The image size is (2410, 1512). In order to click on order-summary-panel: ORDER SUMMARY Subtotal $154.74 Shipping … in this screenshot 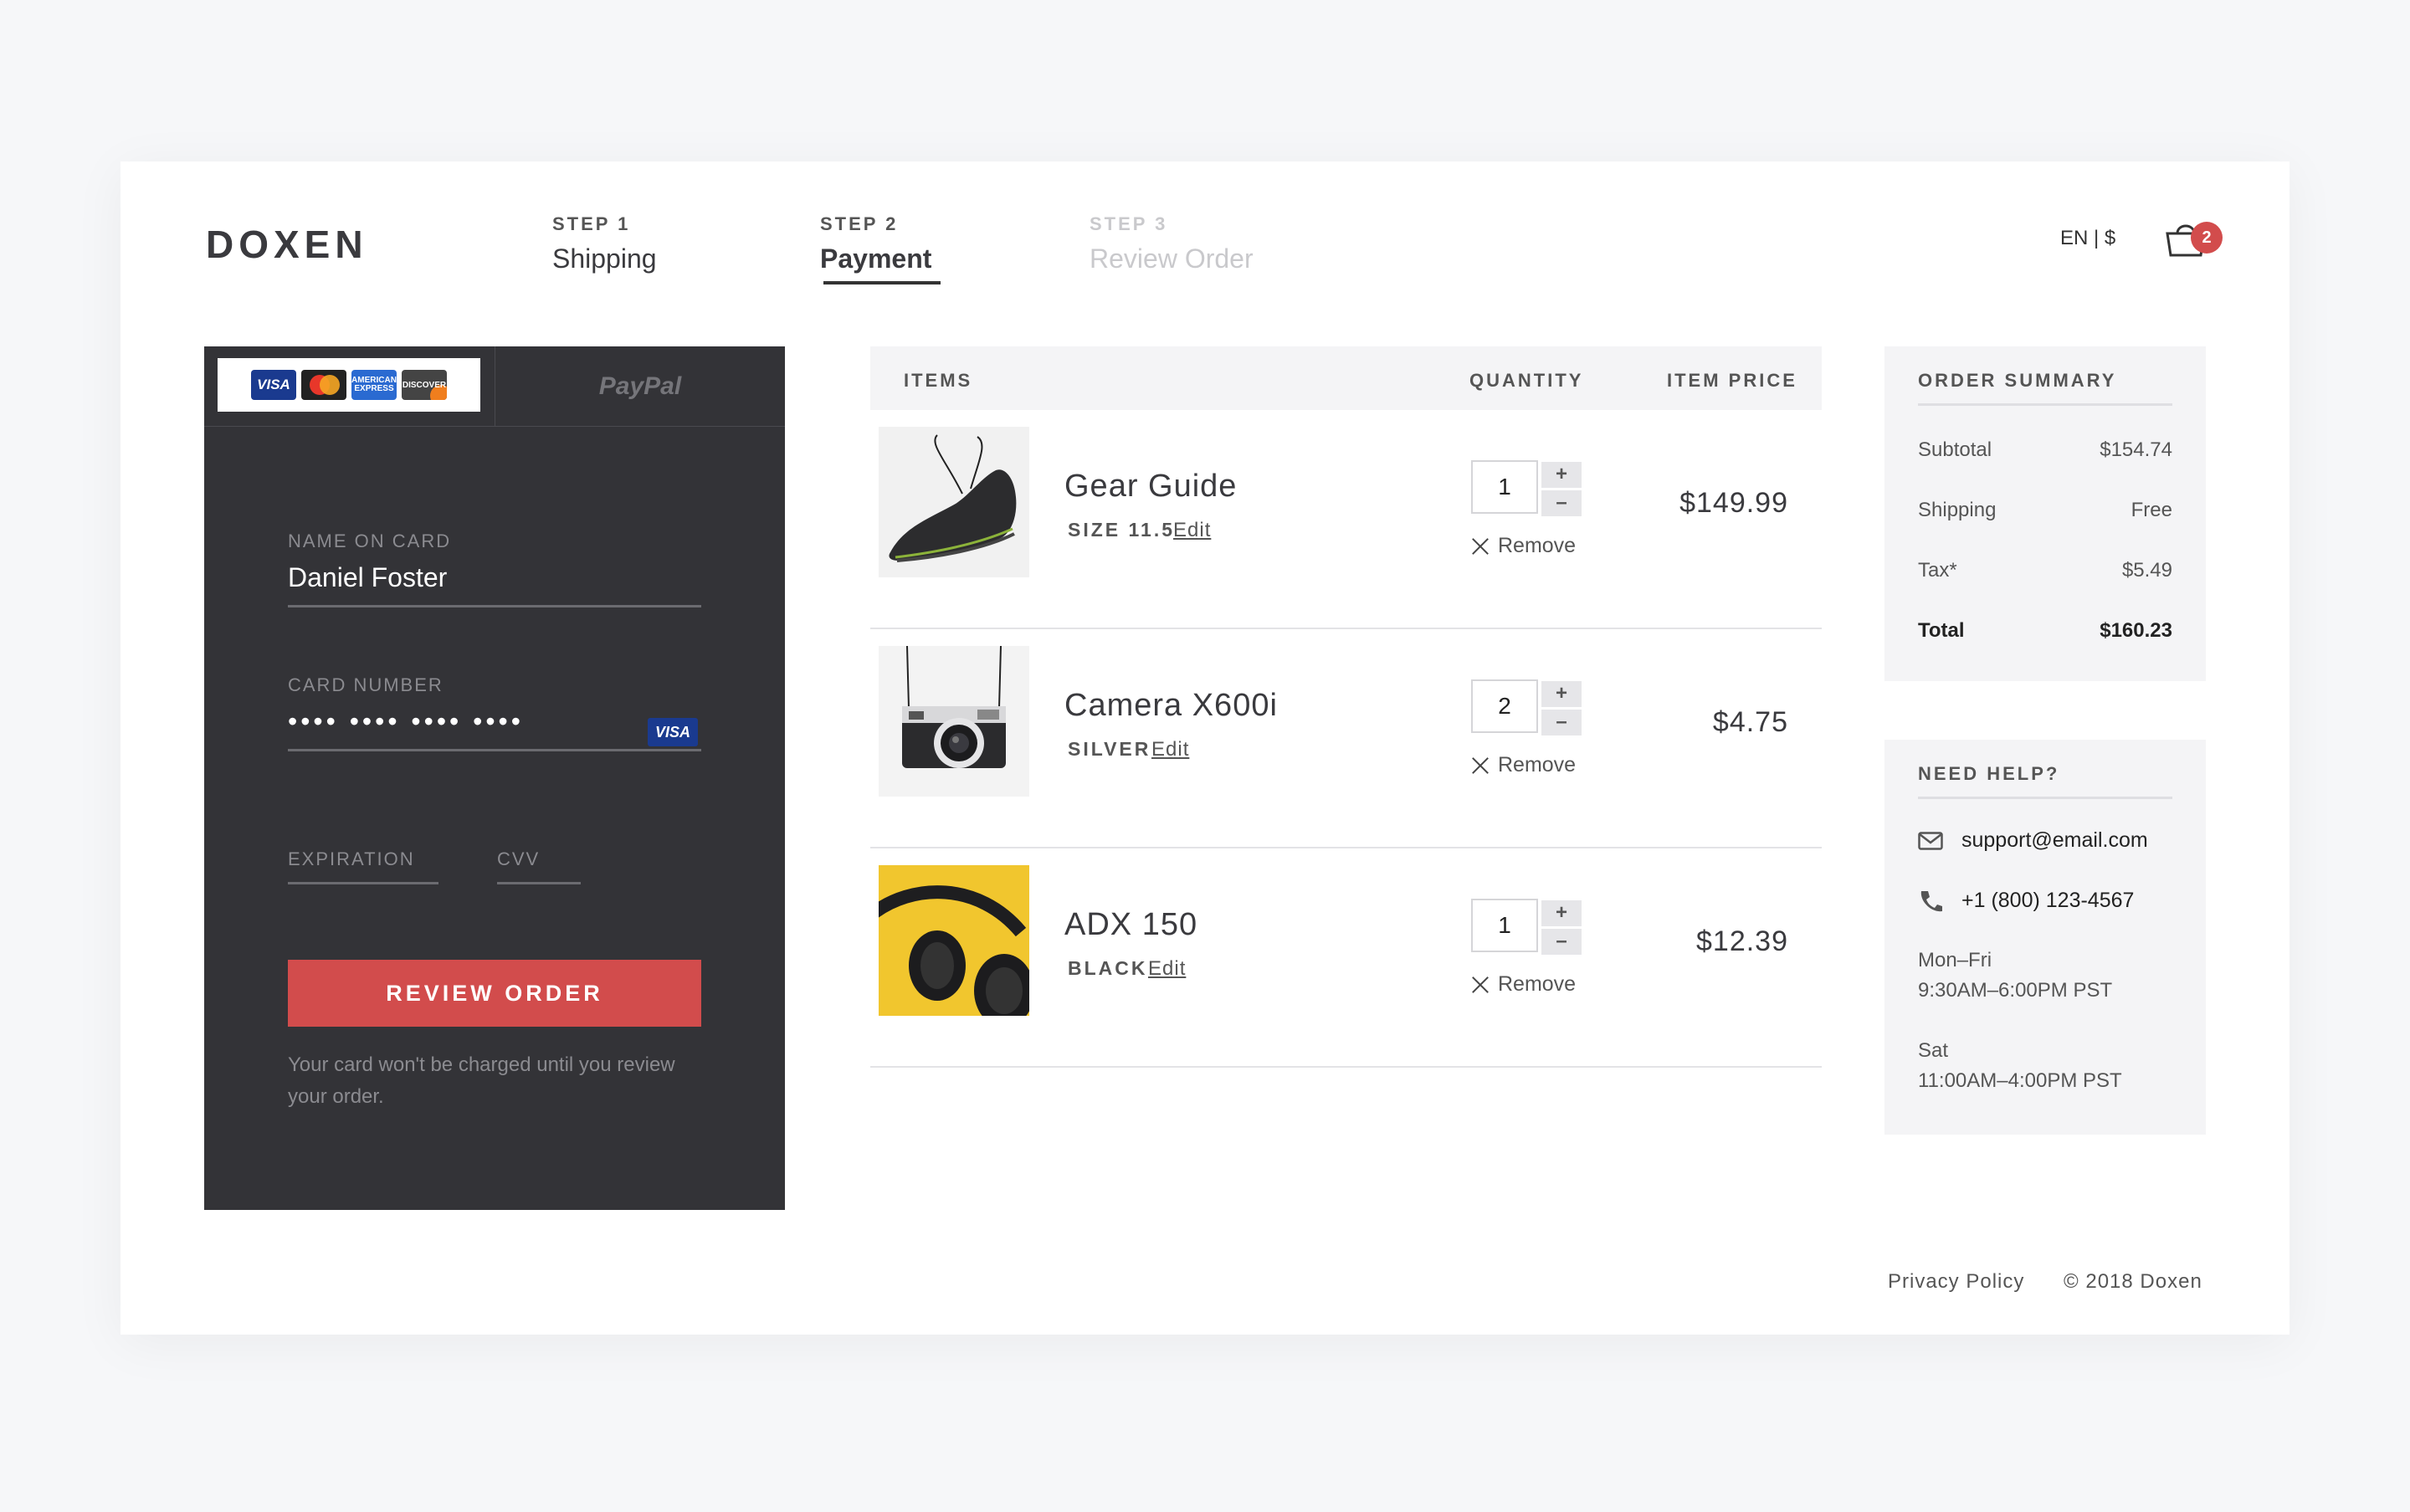, I will do `click(2045, 513)`.